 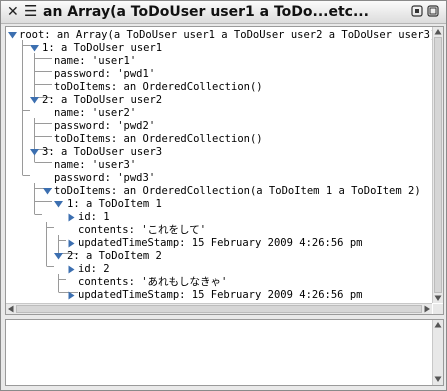 I want to click on expand-window-icon, so click(x=433, y=11).